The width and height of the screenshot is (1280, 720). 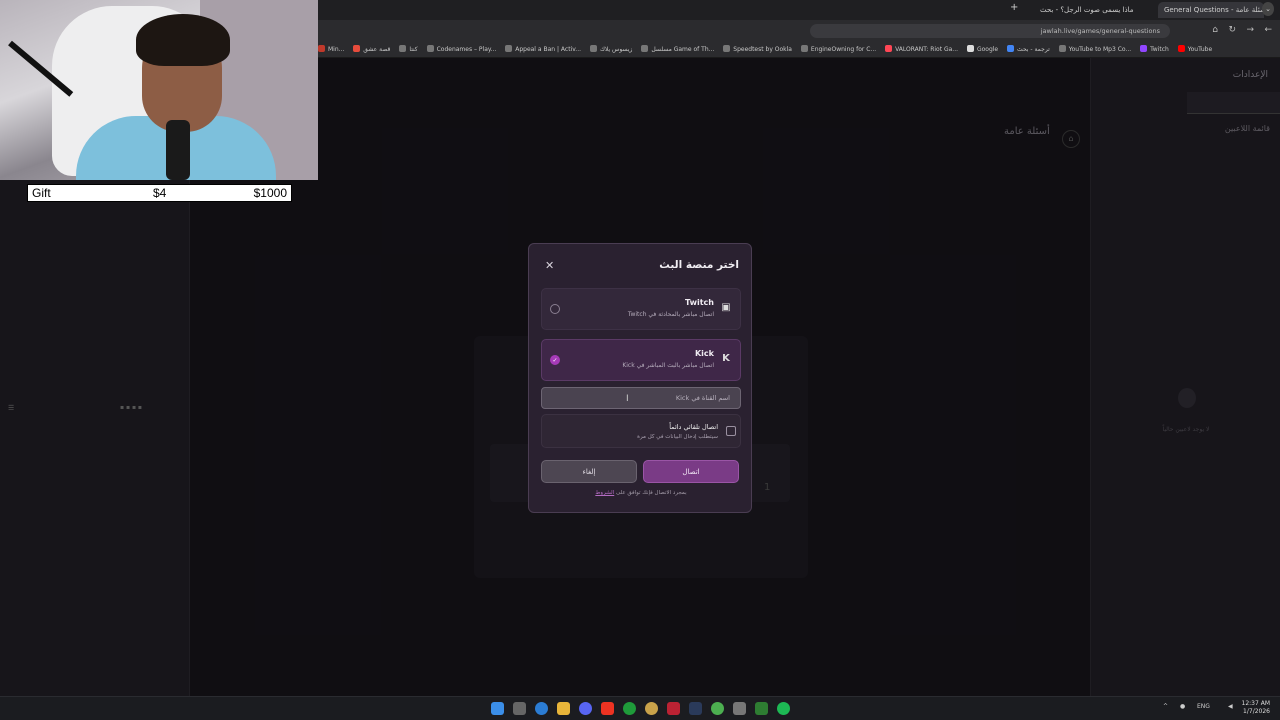 I want to click on connect-button: اتصال, so click(x=691, y=471).